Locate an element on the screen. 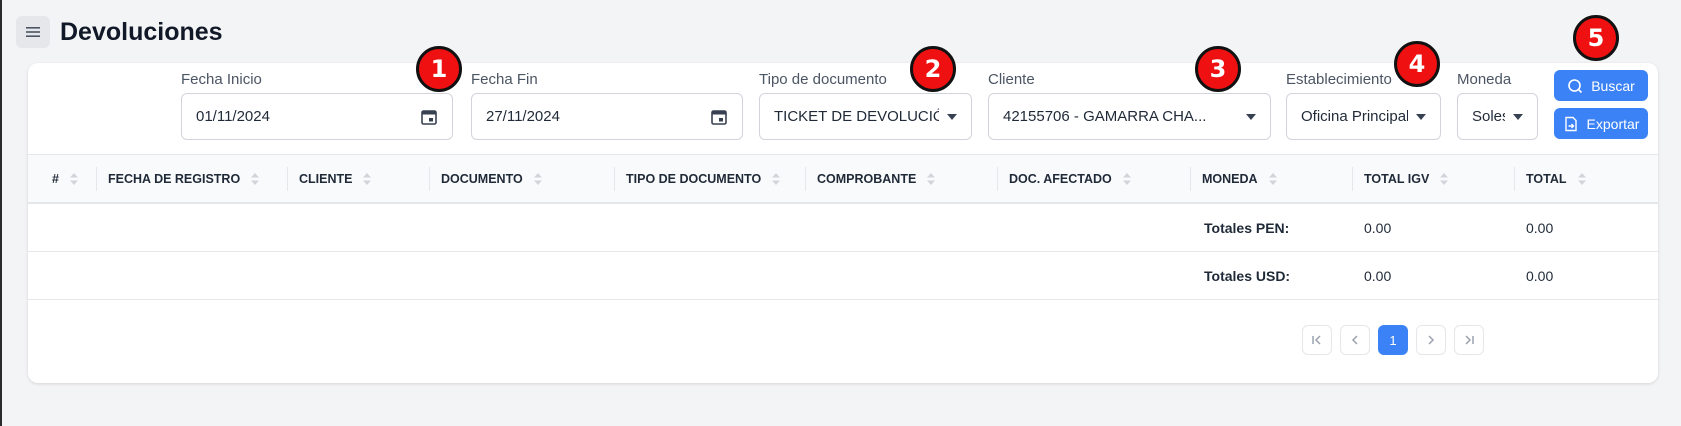 The height and width of the screenshot is (426, 1681). column-header-documento: DOCUMENTO is located at coordinates (486, 179).